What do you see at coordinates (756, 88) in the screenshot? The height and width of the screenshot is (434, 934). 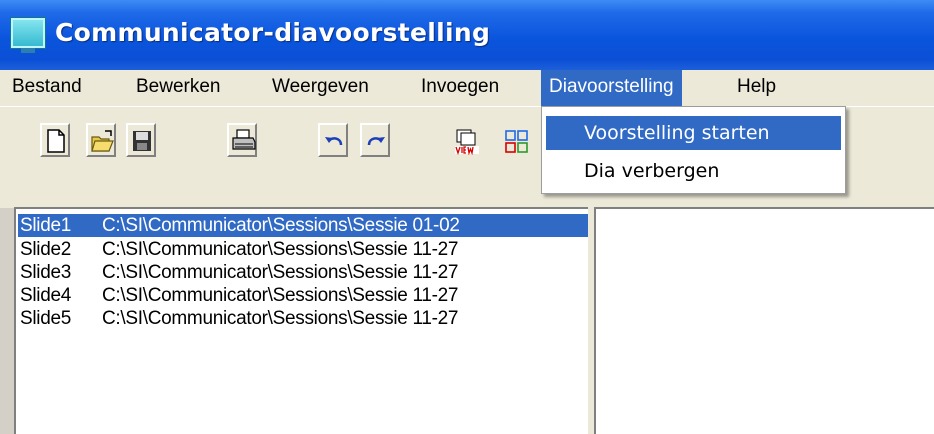 I see `menu-help: Help` at bounding box center [756, 88].